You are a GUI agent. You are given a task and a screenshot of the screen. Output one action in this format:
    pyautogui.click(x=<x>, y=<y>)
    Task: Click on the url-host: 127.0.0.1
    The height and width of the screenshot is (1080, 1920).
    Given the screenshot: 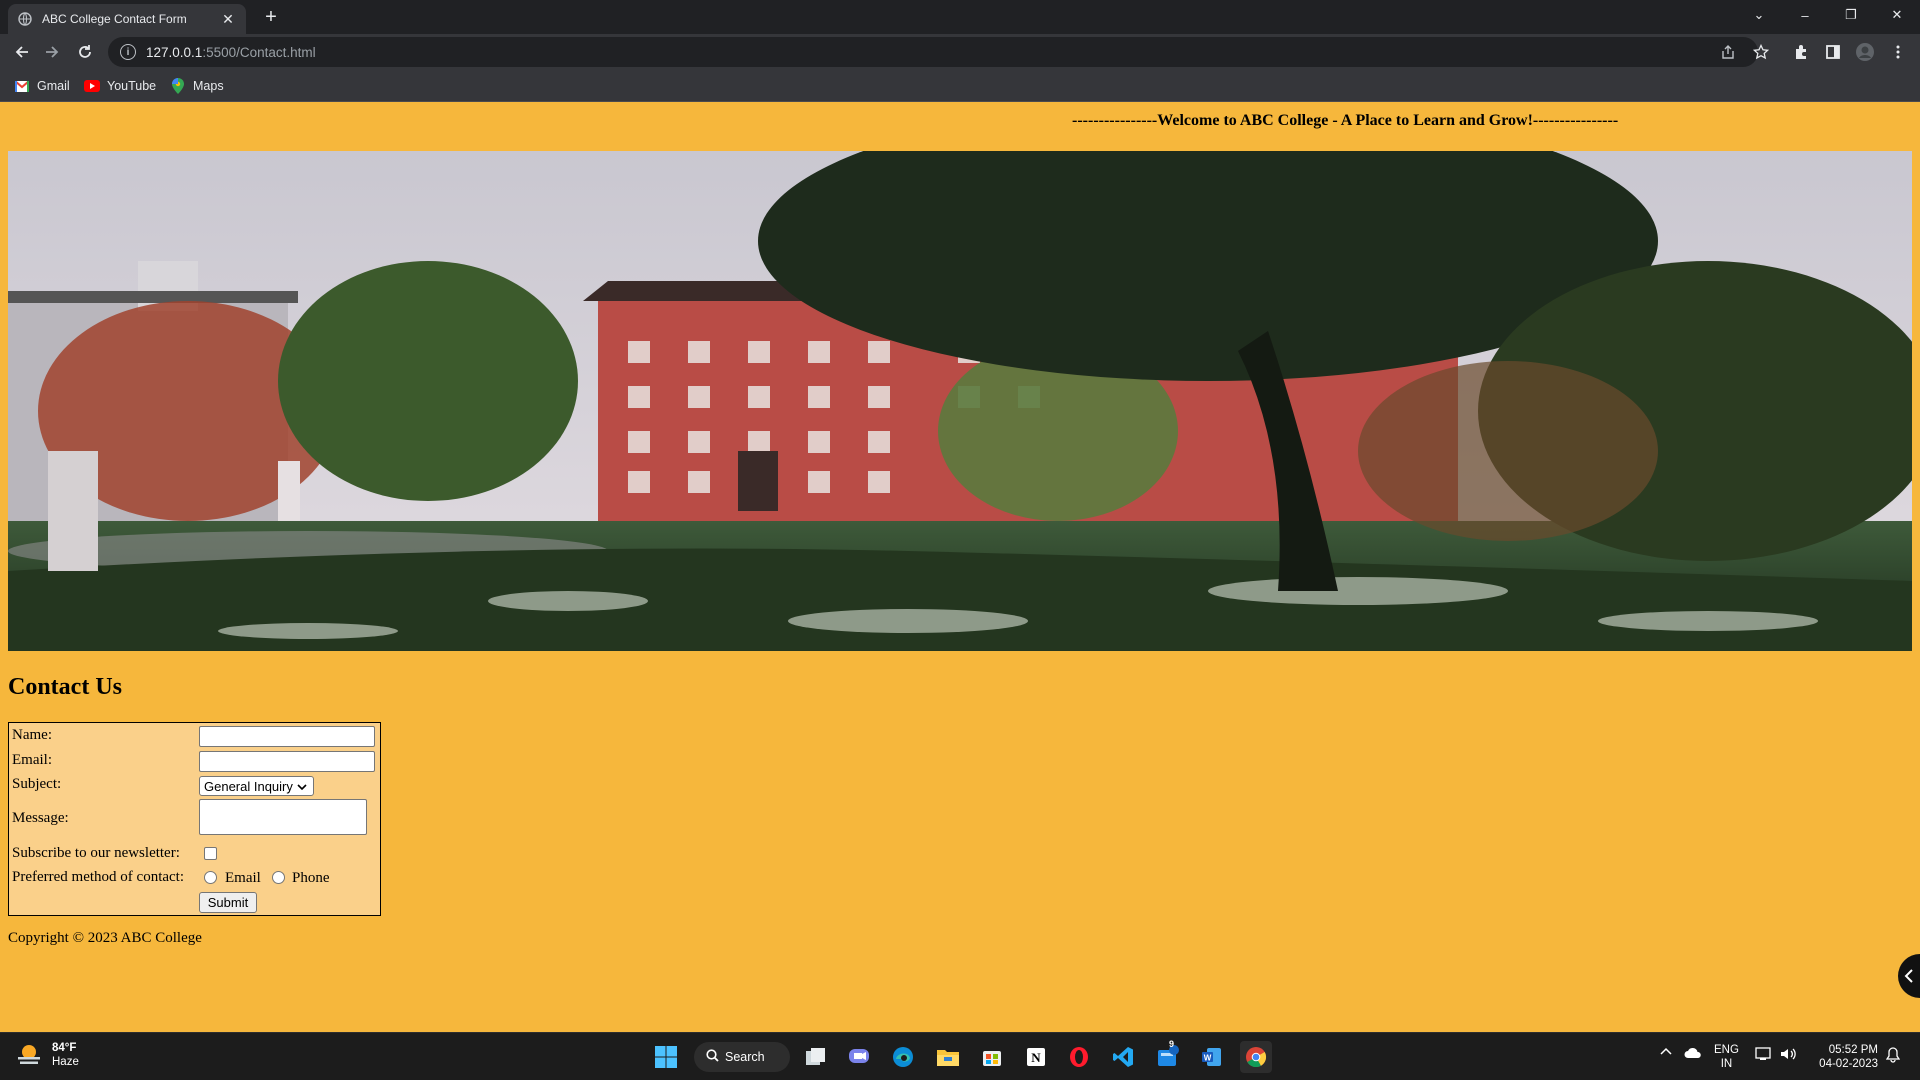 What is the action you would take?
    pyautogui.click(x=174, y=52)
    